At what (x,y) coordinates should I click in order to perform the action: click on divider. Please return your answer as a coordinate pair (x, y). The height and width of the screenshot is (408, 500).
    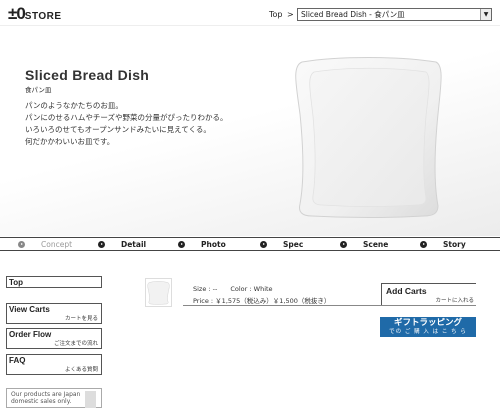
    Looking at the image, I should click on (329, 305).